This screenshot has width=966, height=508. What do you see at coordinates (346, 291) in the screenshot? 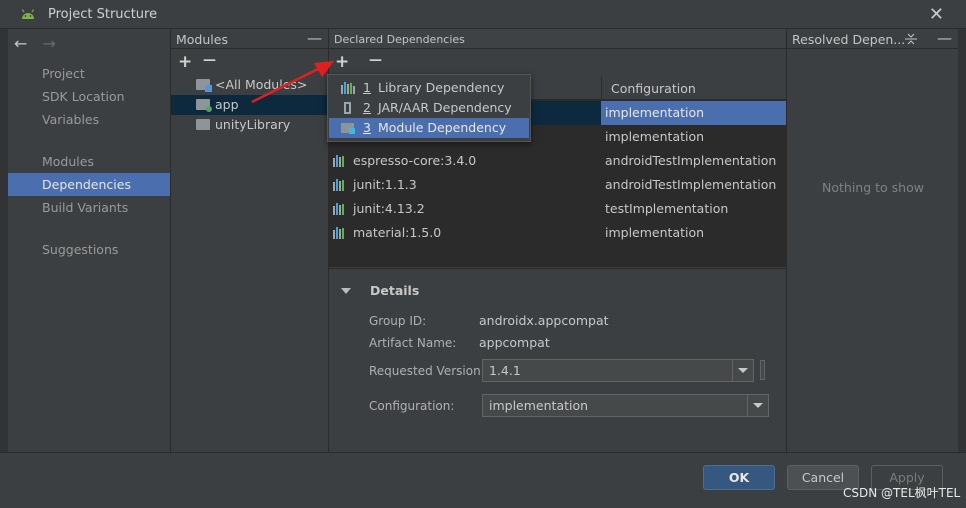
I see `collapse-triangle-icon` at bounding box center [346, 291].